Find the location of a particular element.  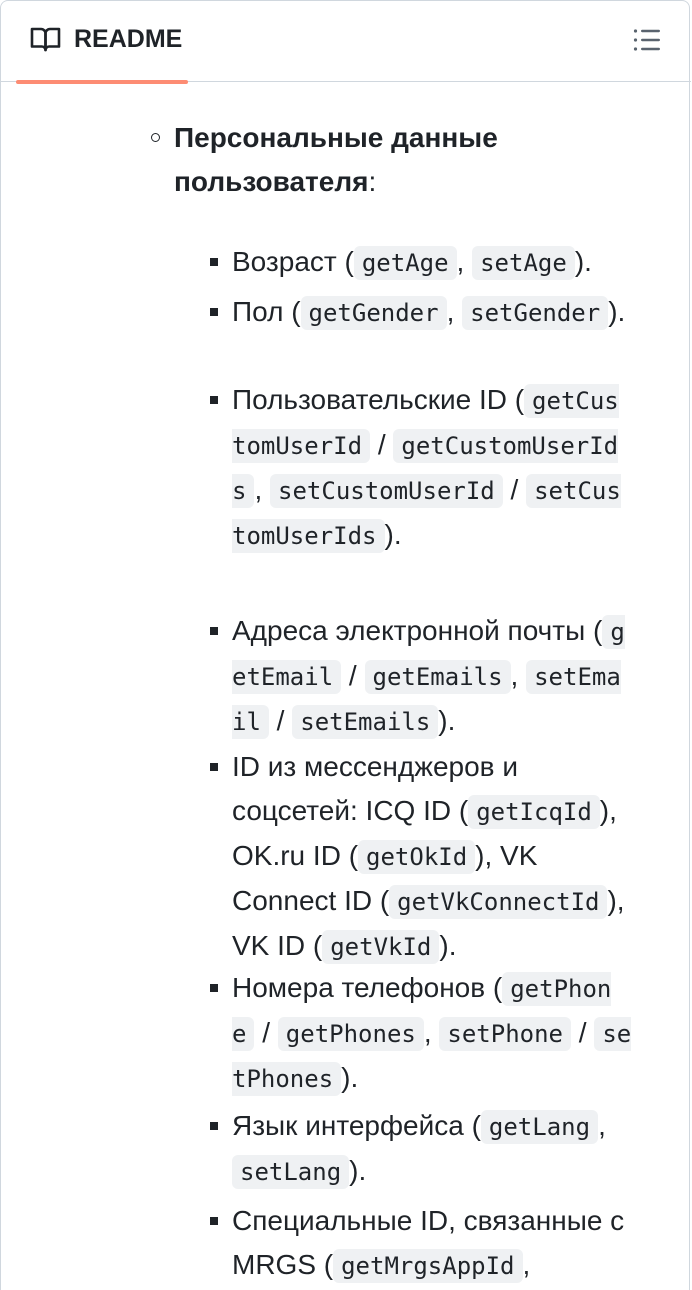

code-method-name: getVkConnectId is located at coordinates (498, 902).